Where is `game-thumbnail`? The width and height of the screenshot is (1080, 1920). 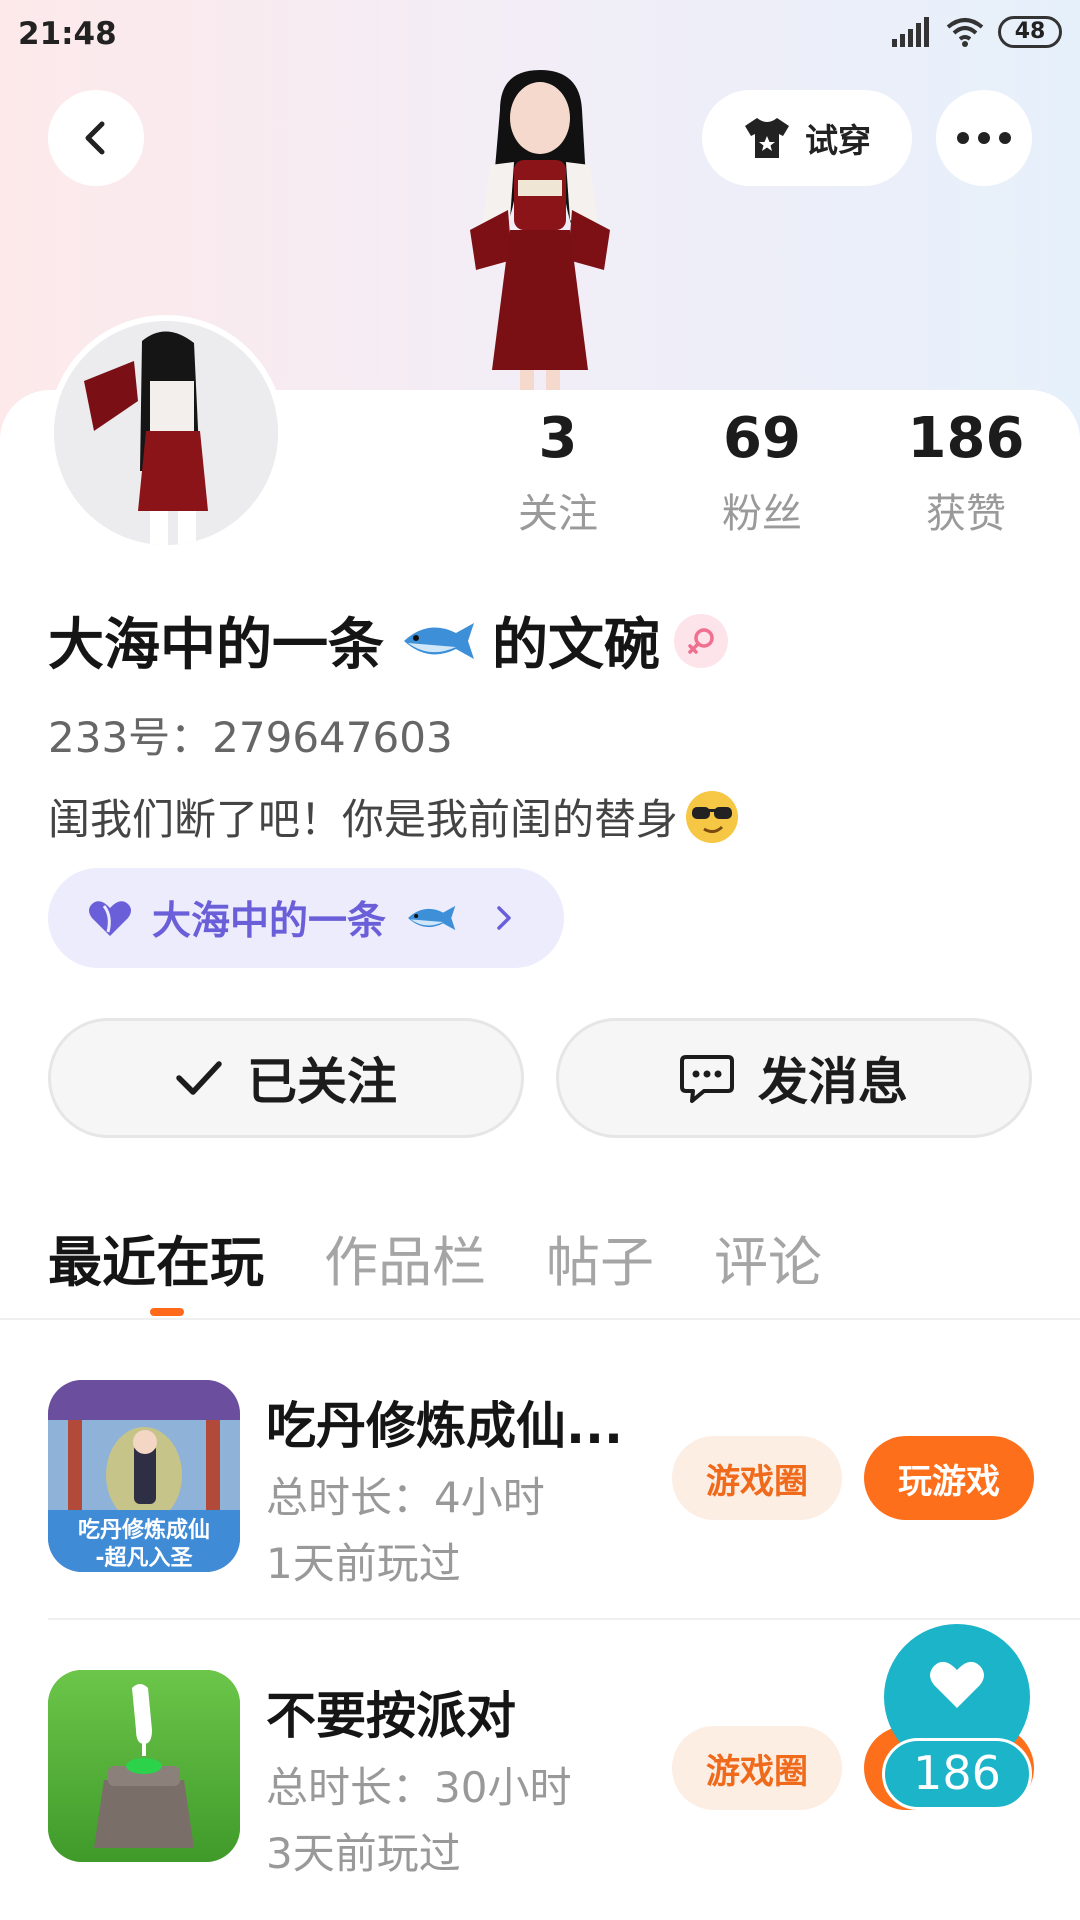
game-thumbnail is located at coordinates (144, 1766).